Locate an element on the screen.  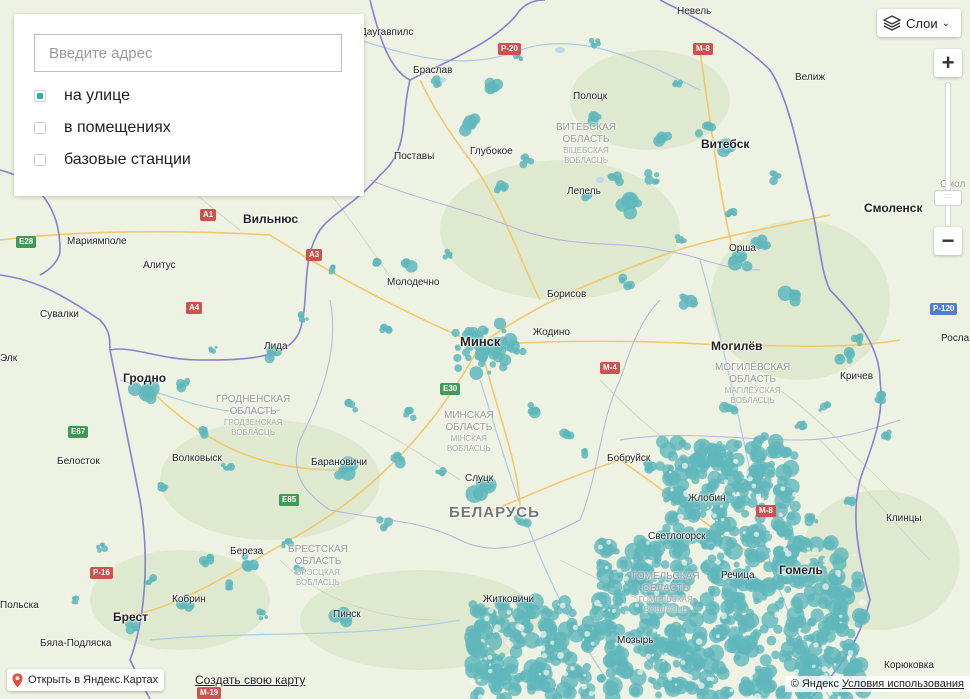
road-badge: P-120 is located at coordinates (944, 309).